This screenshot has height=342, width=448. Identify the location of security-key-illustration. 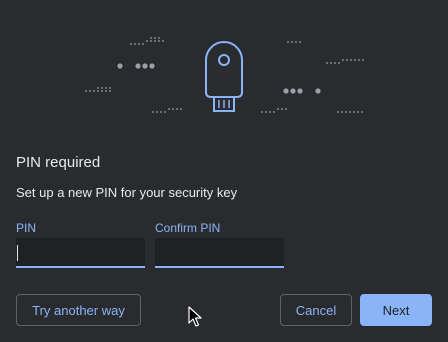
(224, 75).